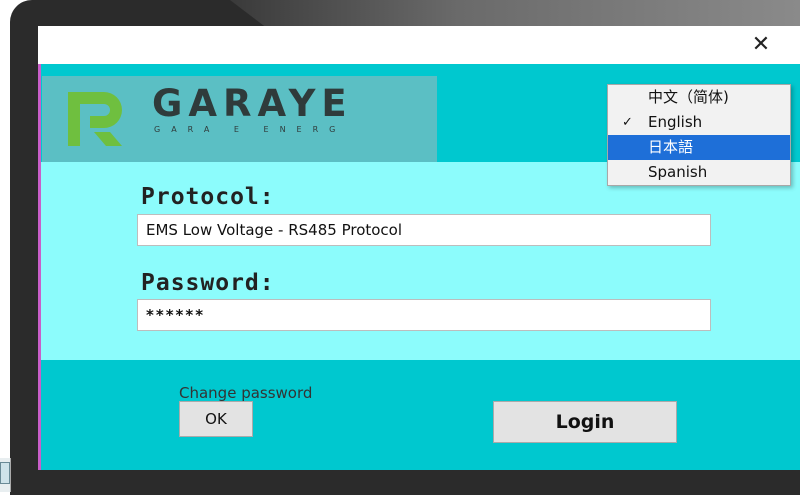 This screenshot has width=800, height=499. What do you see at coordinates (671, 147) in the screenshot?
I see `language-item-label: 日本語` at bounding box center [671, 147].